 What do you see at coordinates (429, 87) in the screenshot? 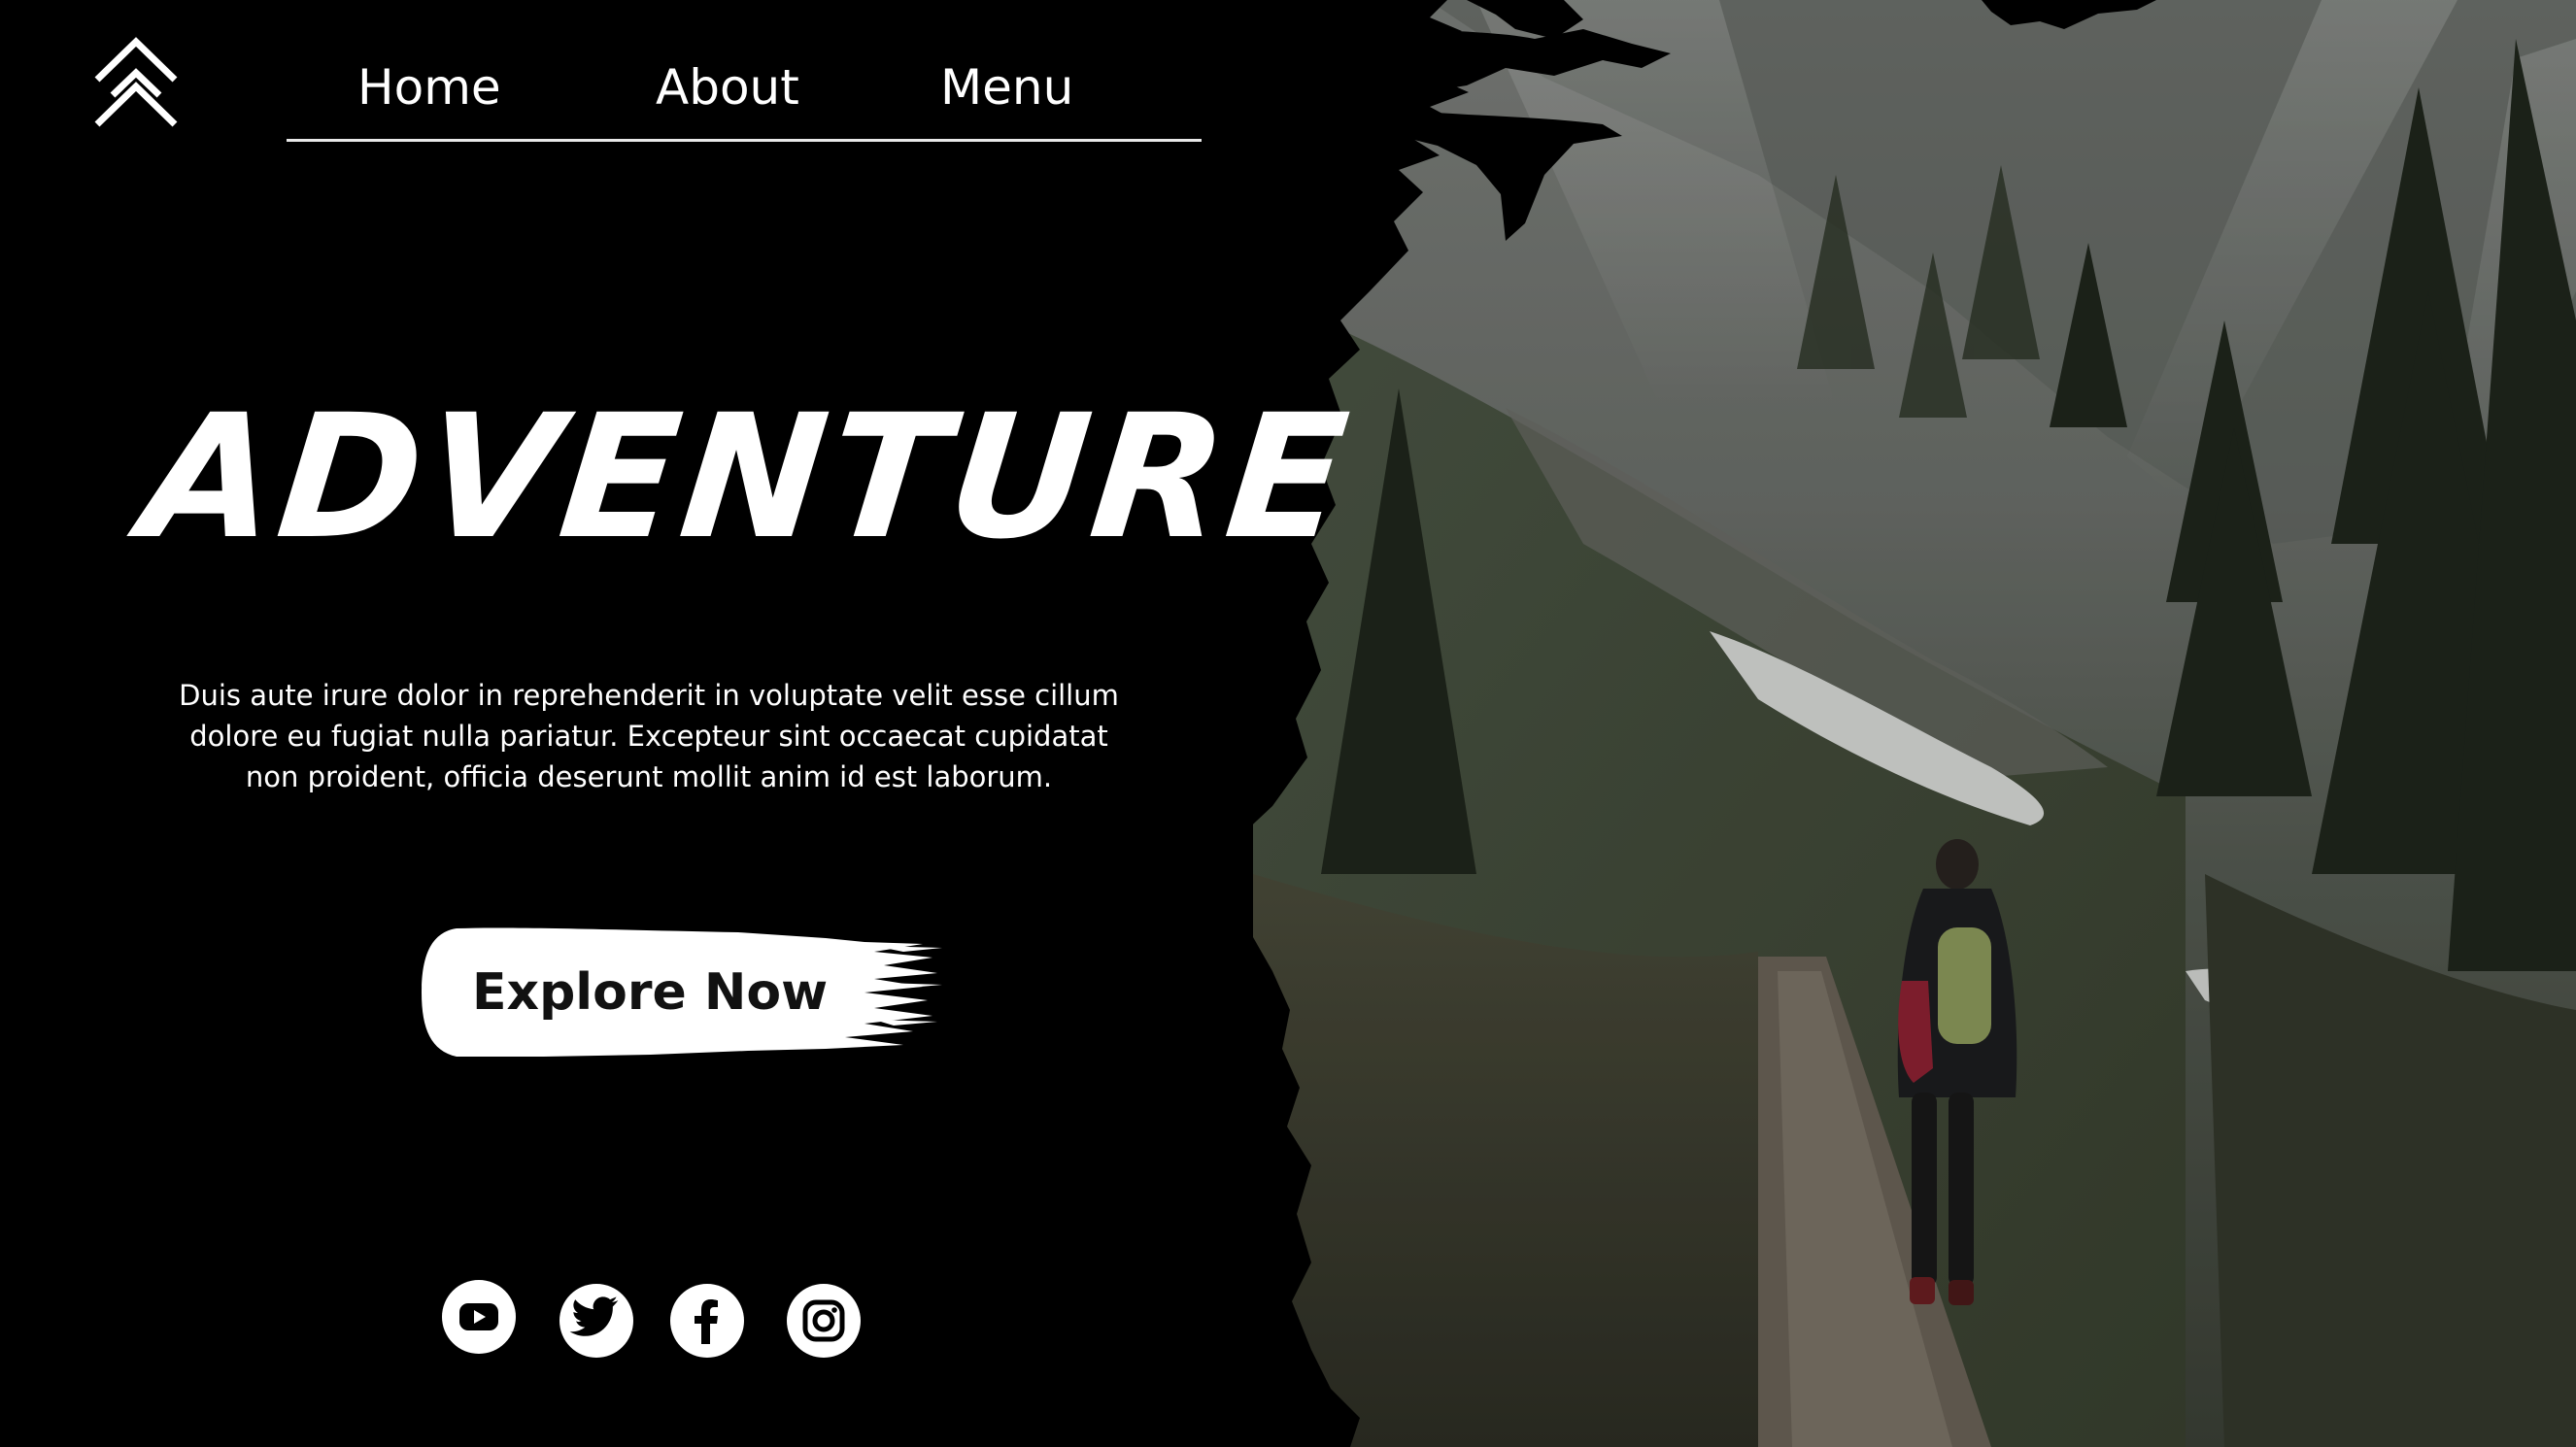
I see `nav-home: Home` at bounding box center [429, 87].